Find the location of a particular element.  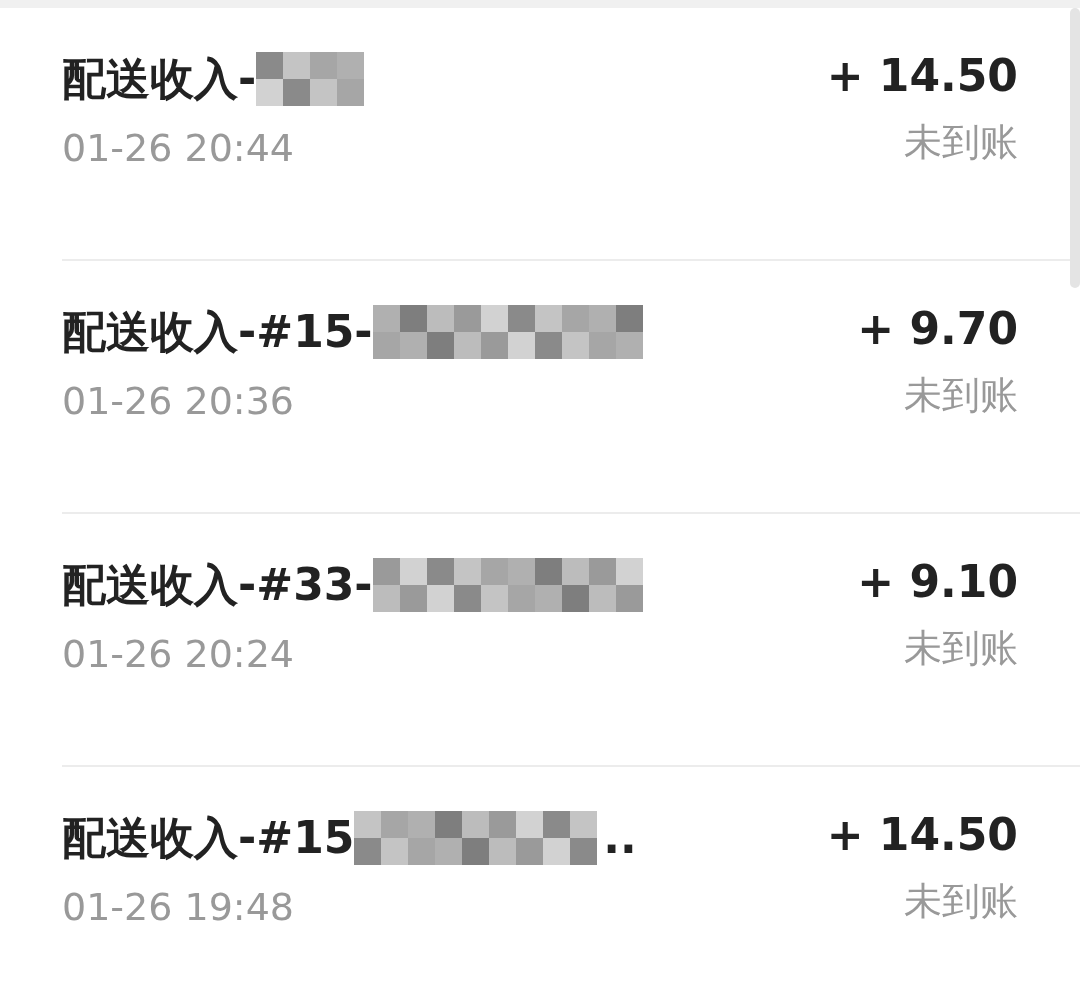

record-time: 01-26 20:24 is located at coordinates (178, 655).